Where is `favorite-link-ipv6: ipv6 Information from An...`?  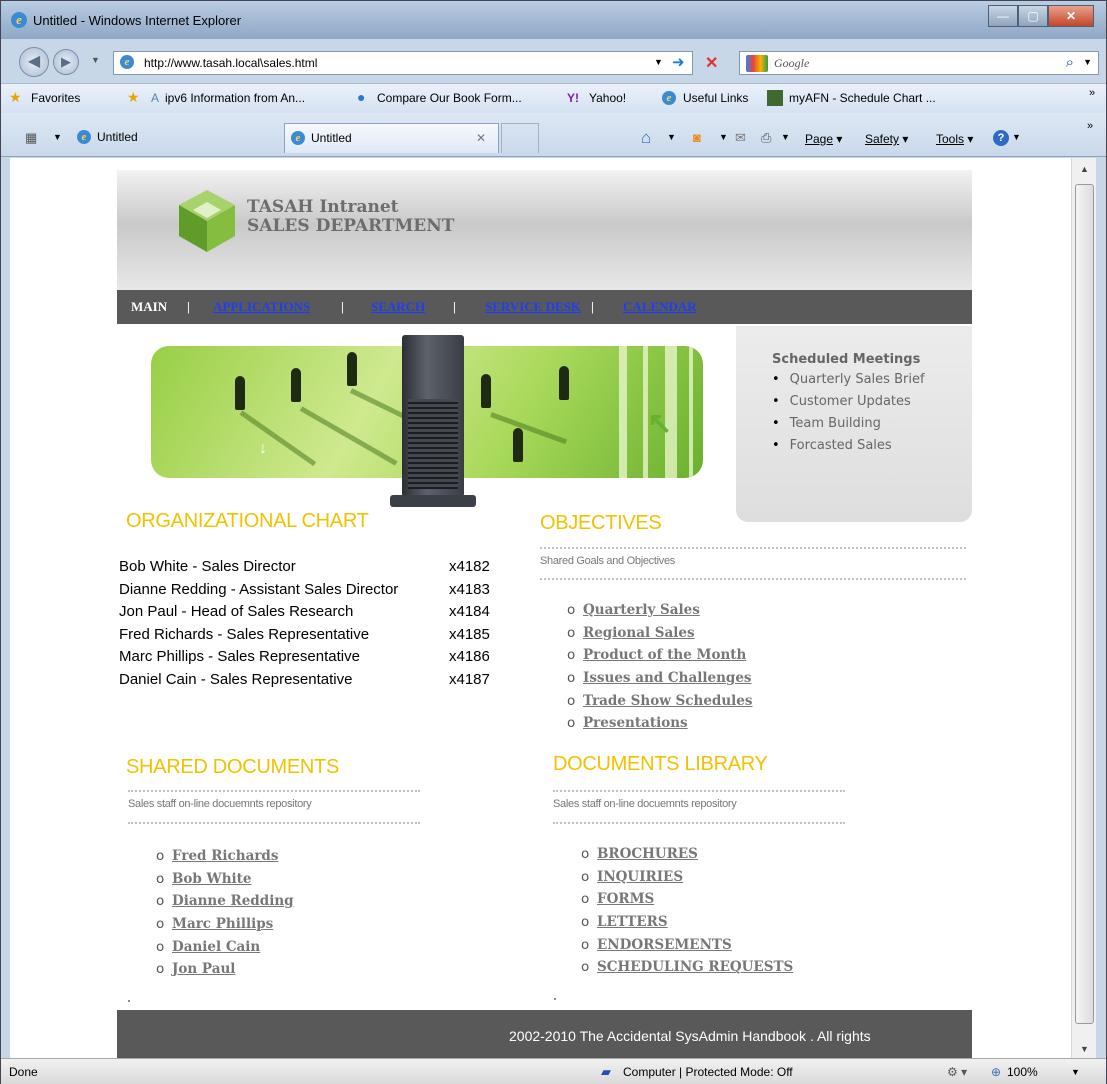 favorite-link-ipv6: ipv6 Information from An... is located at coordinates (235, 98).